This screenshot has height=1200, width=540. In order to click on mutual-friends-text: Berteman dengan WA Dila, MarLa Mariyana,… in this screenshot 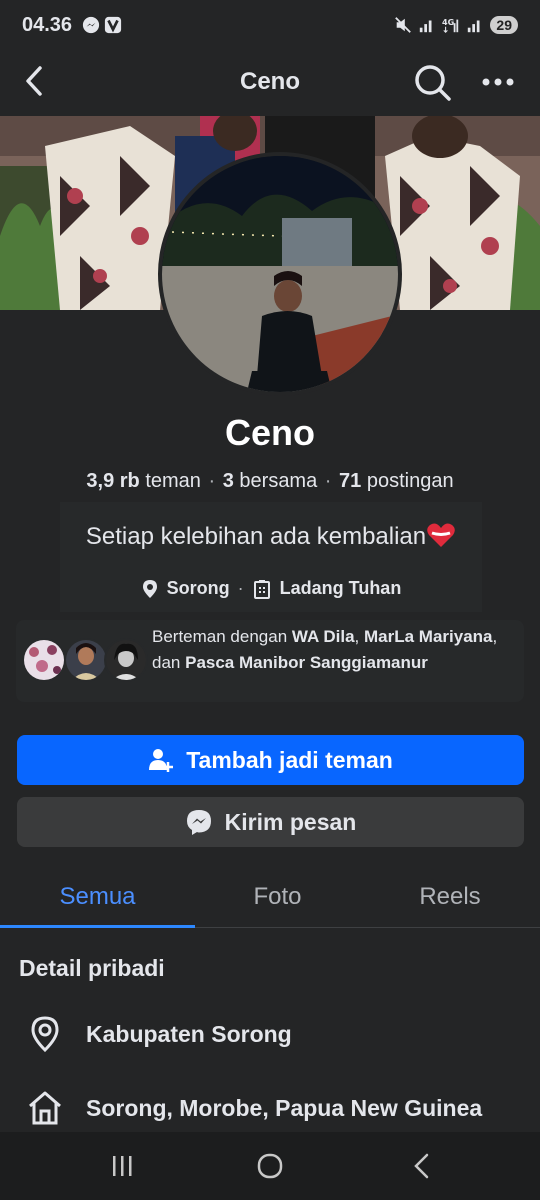, I will do `click(325, 649)`.